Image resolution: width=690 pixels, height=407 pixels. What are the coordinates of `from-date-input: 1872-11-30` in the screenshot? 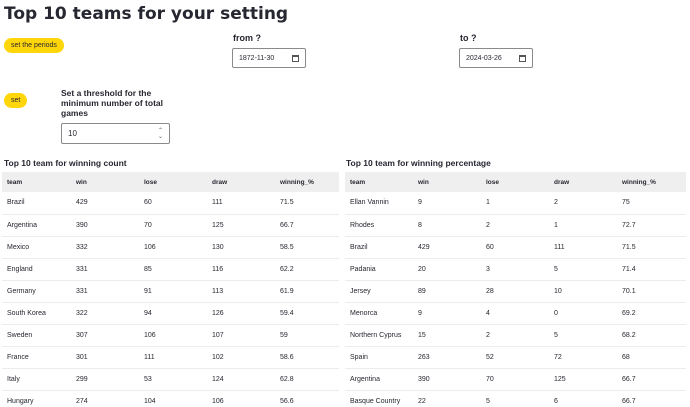 It's located at (269, 58).